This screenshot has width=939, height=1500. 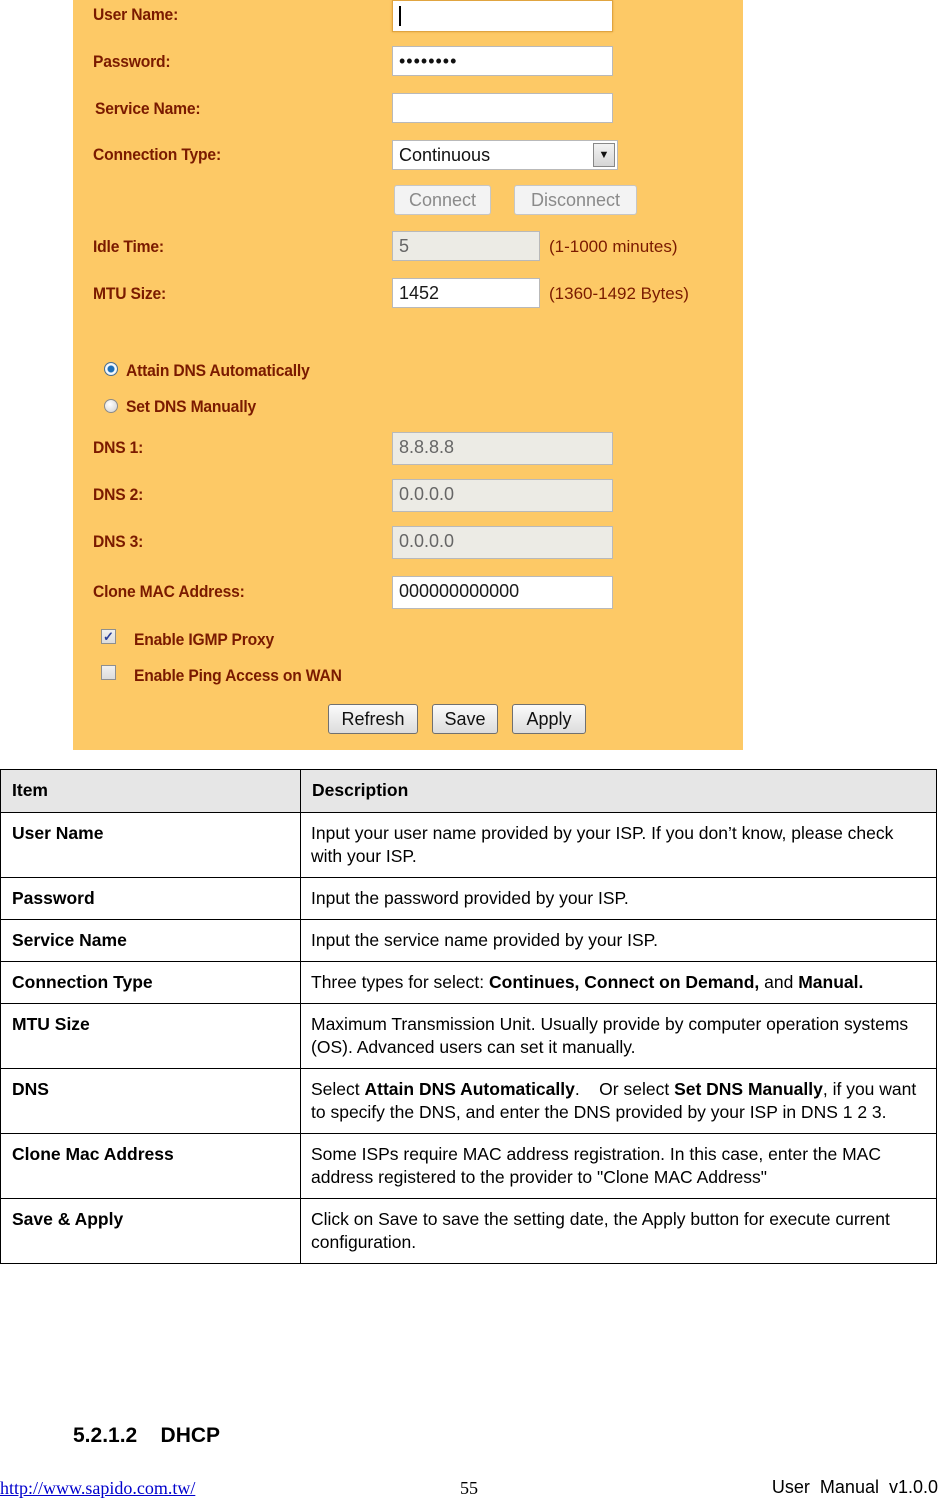 I want to click on attain-dns-auto-label: Attain DNS Automatically, so click(x=218, y=371).